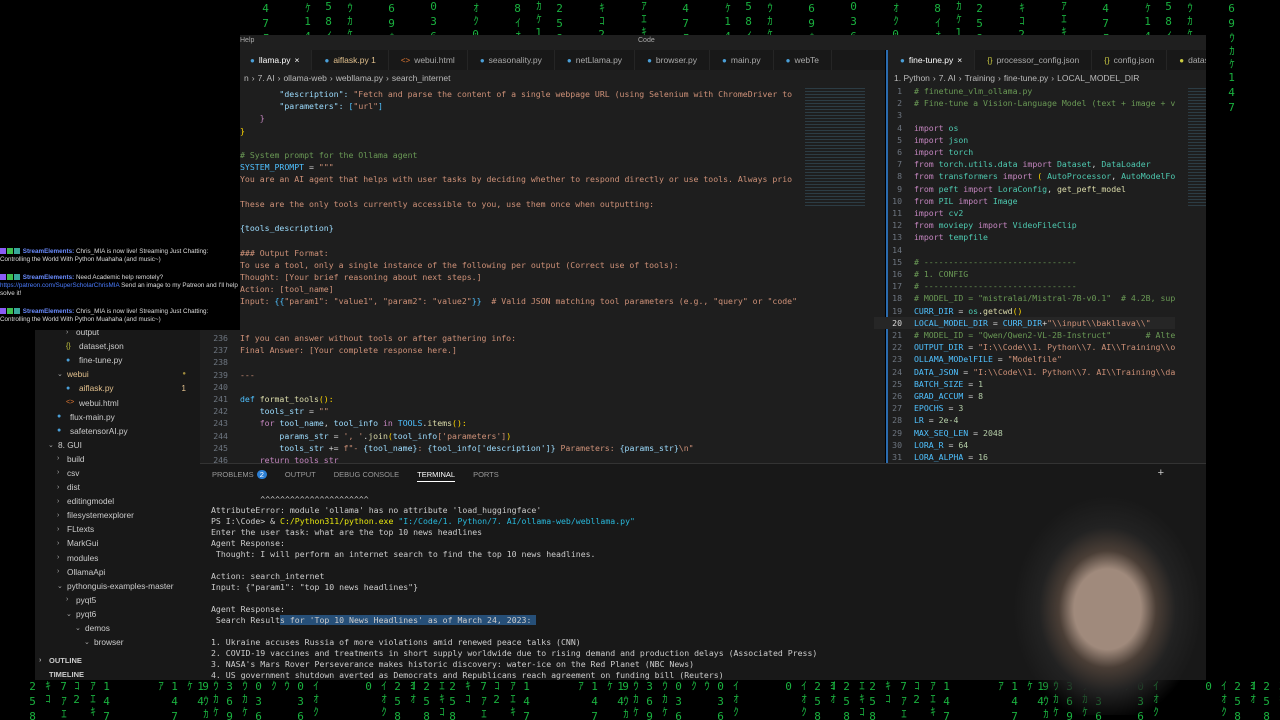 The image size is (1280, 720). What do you see at coordinates (328, 423) in the screenshot?
I see `code-token: ,` at bounding box center [328, 423].